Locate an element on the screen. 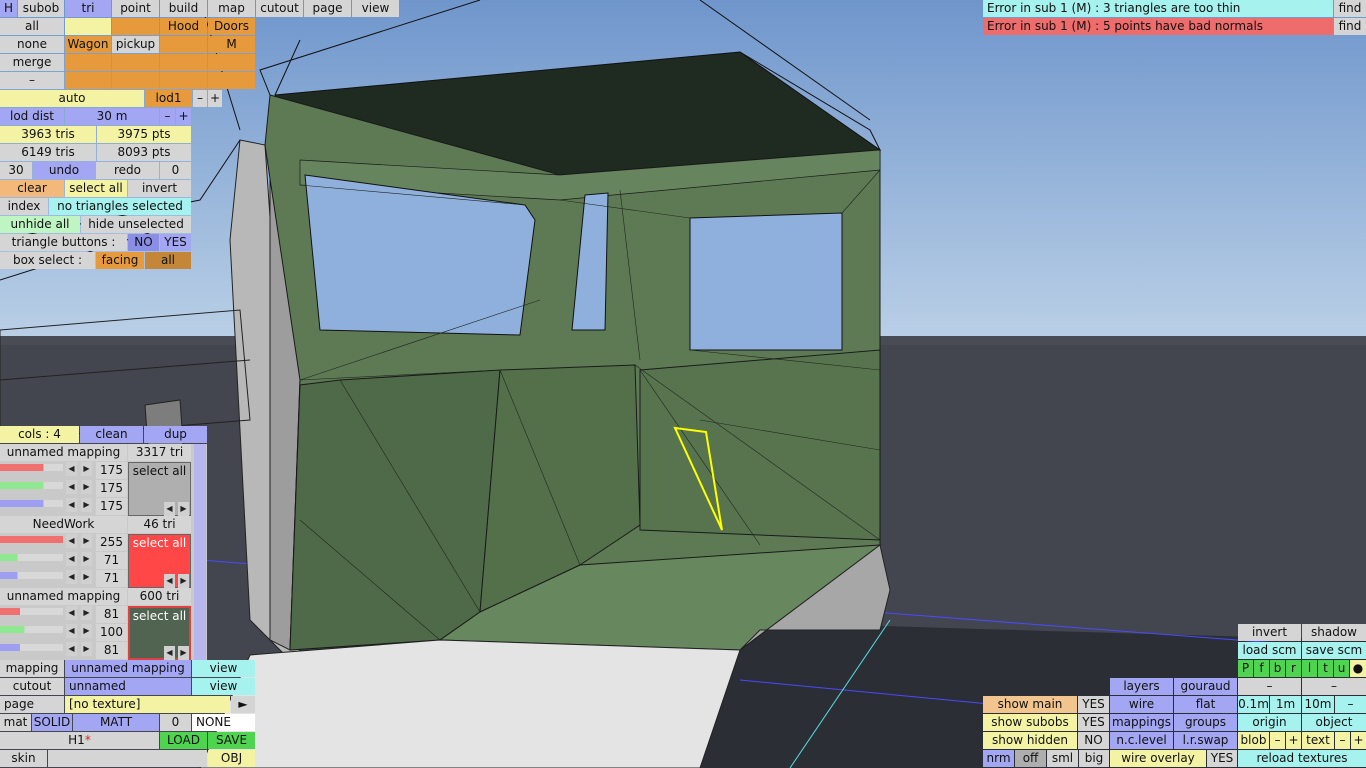  shadow-button: shadow is located at coordinates (1334, 632).